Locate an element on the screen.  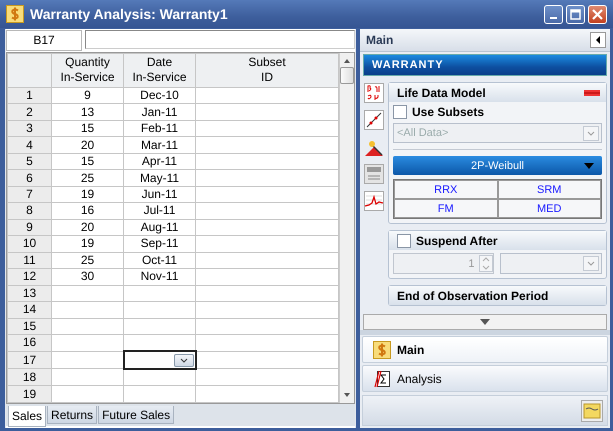
nav-item: Main is located at coordinates (485, 349).